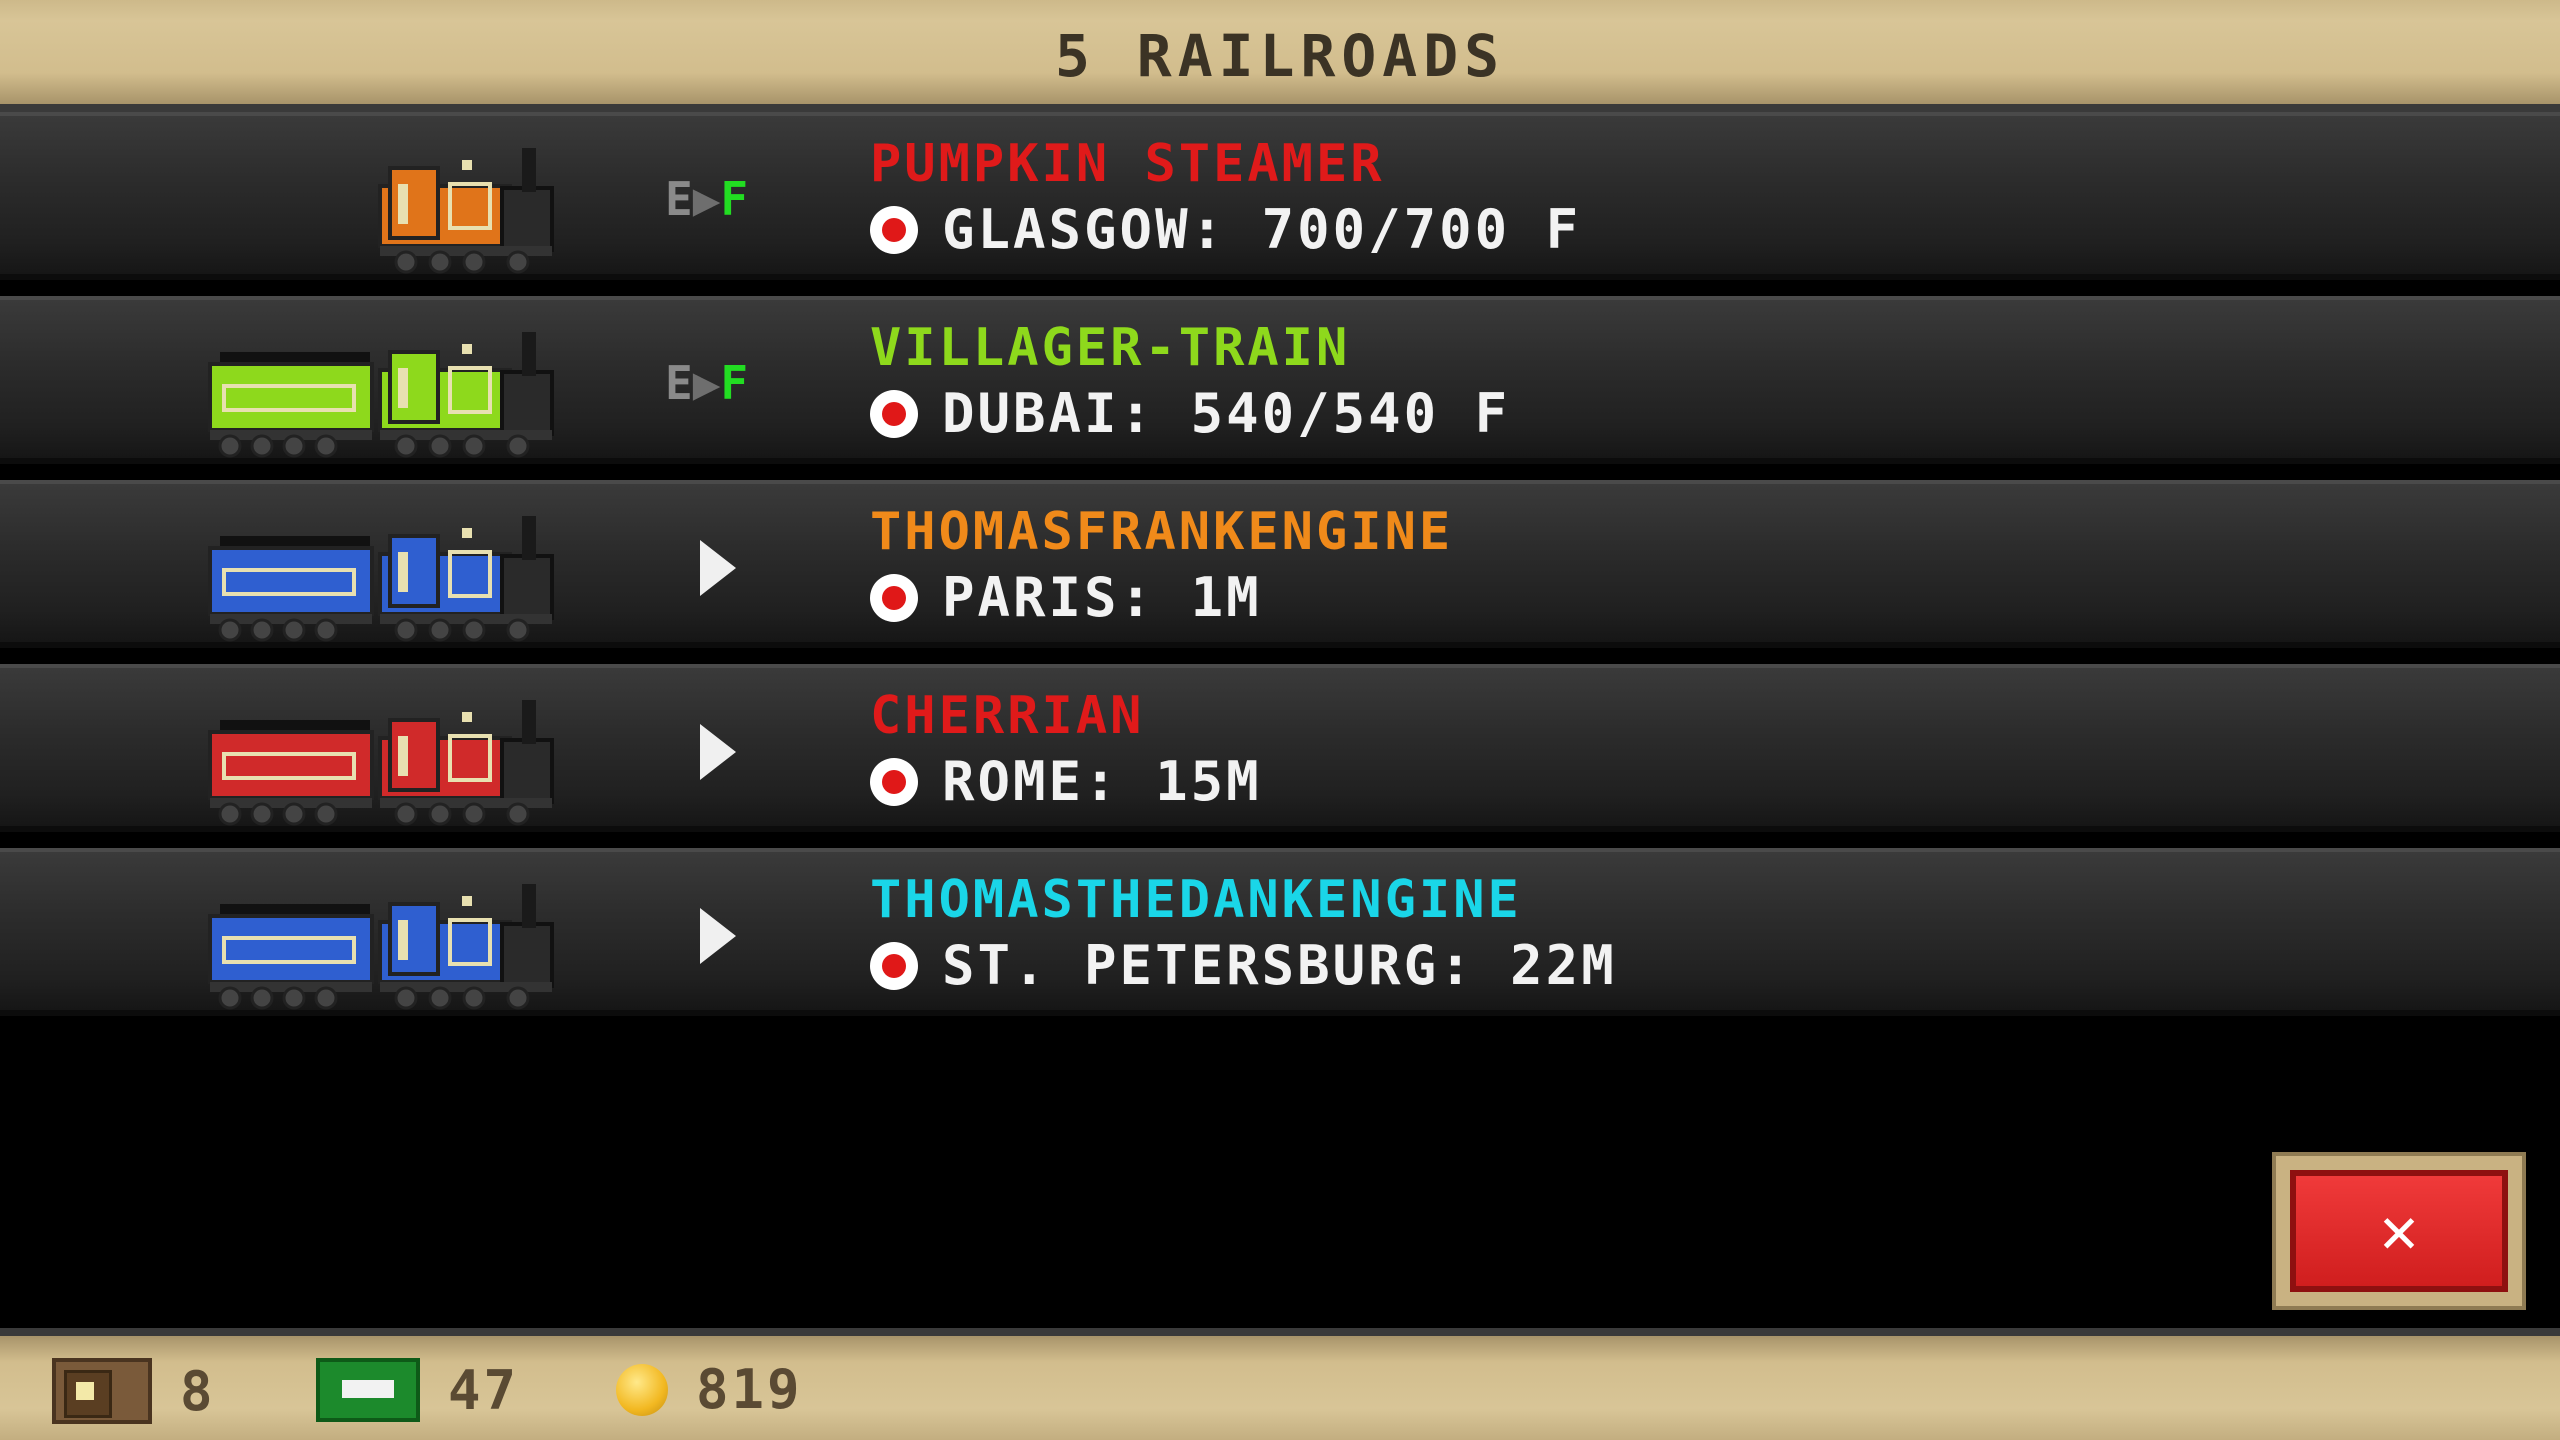 The width and height of the screenshot is (2560, 1440). I want to click on page-title: 5 RAILROADS, so click(1280, 56).